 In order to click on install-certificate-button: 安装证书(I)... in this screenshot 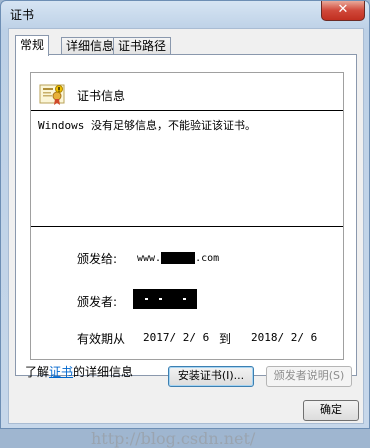, I will do `click(211, 376)`.